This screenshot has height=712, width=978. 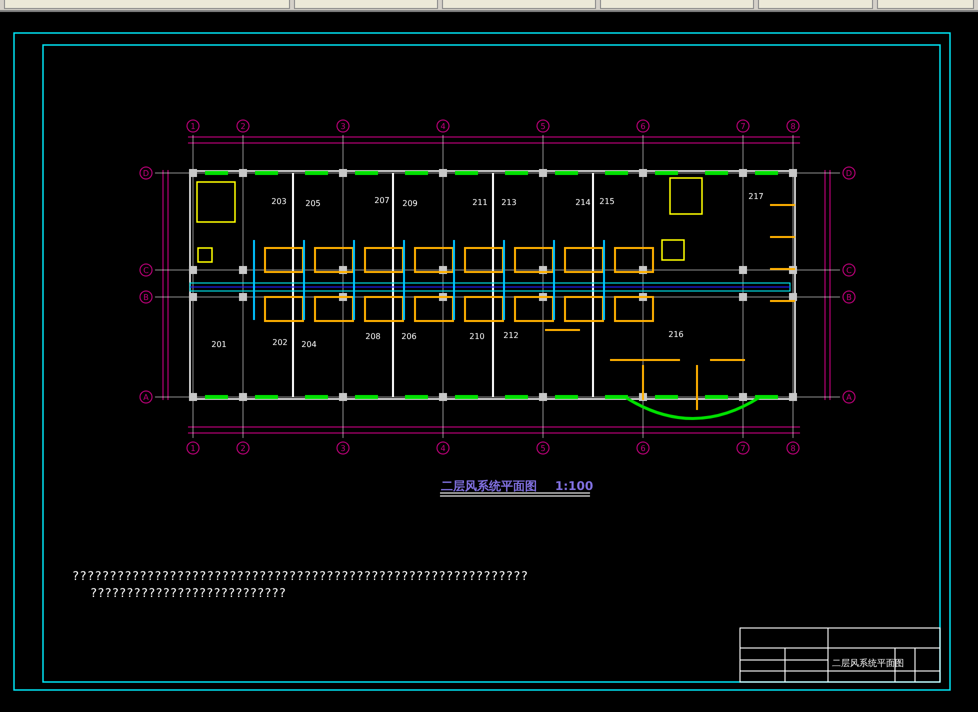 What do you see at coordinates (373, 336) in the screenshot?
I see `room-number: 208` at bounding box center [373, 336].